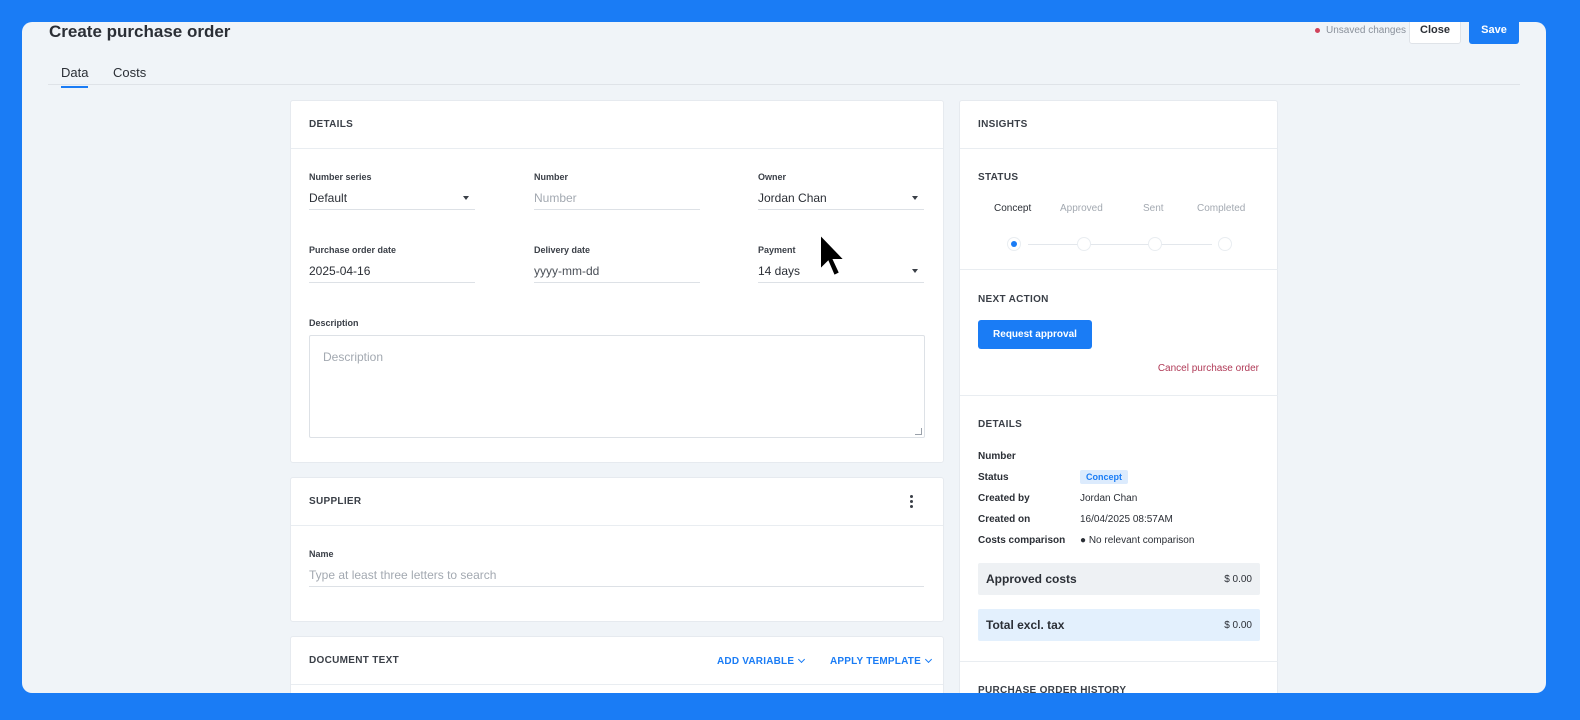 This screenshot has height=720, width=1580. What do you see at coordinates (1022, 540) in the screenshot?
I see `costs-comparison-key: Costs comparison` at bounding box center [1022, 540].